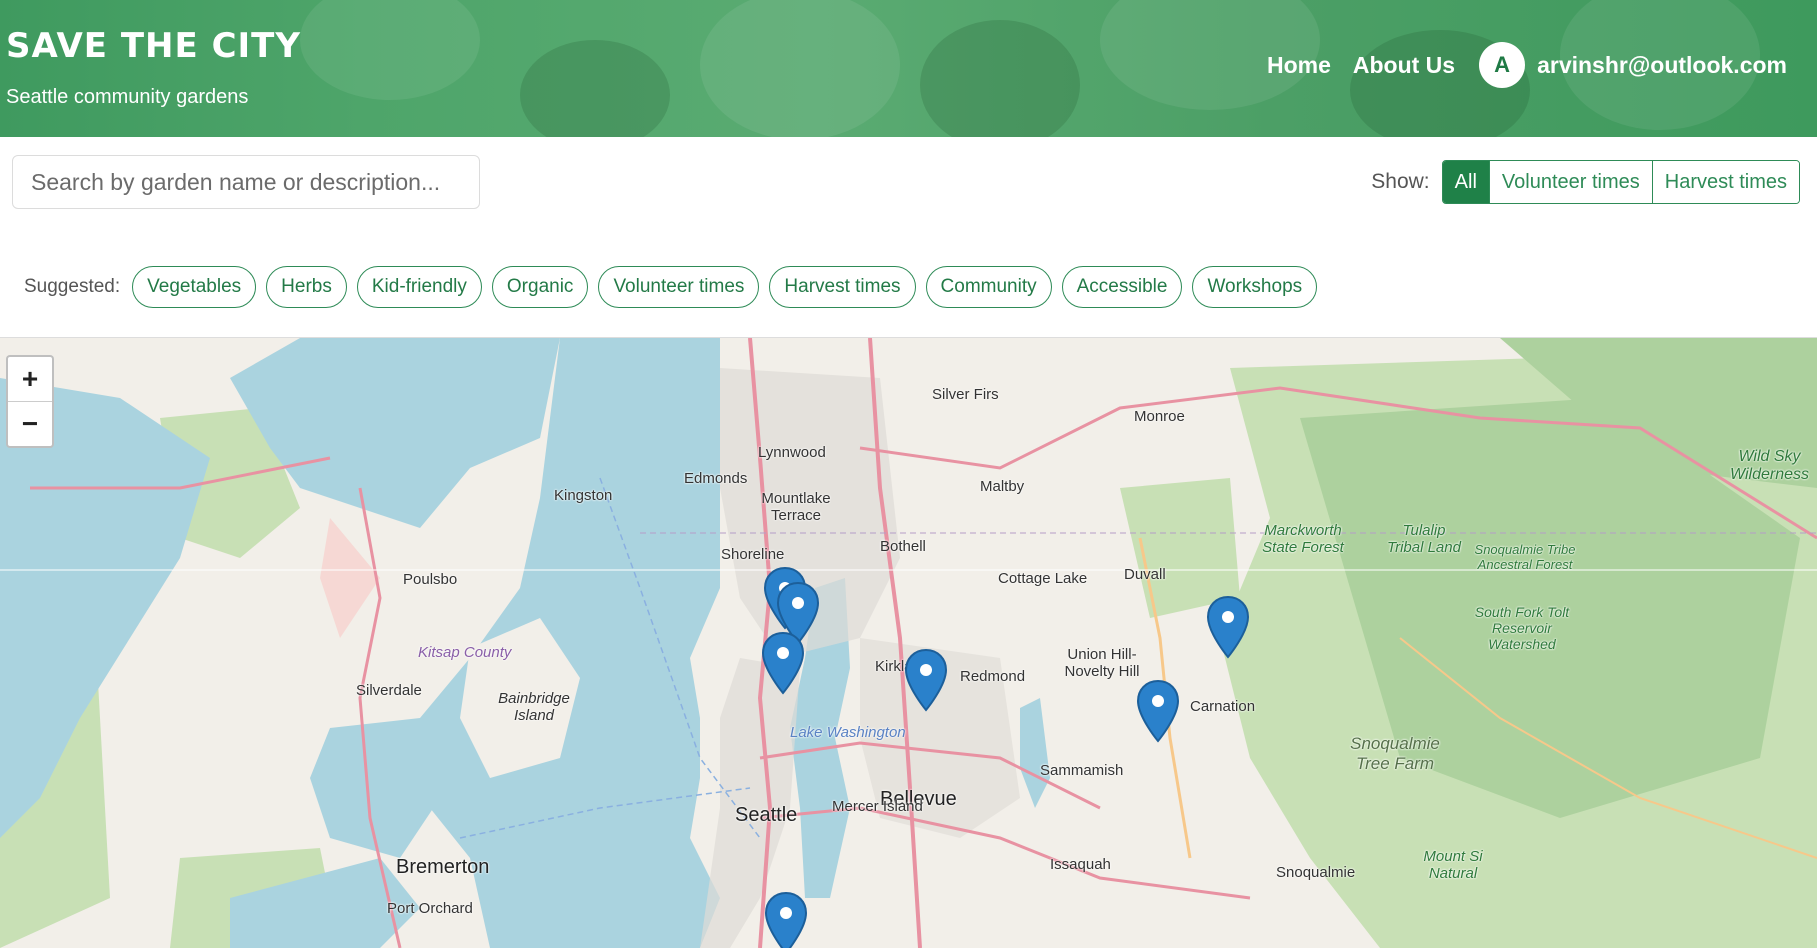 The height and width of the screenshot is (948, 1817). I want to click on map-label: Mercer Island, so click(877, 806).